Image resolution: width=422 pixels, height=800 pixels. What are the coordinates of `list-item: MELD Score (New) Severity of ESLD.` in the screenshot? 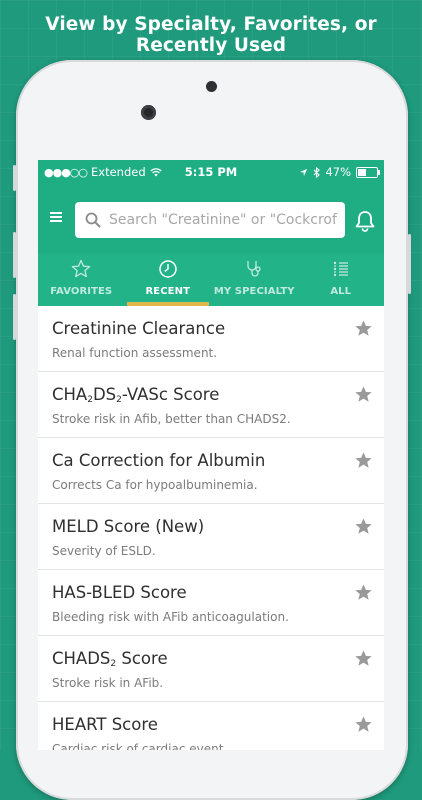 It's located at (211, 537).